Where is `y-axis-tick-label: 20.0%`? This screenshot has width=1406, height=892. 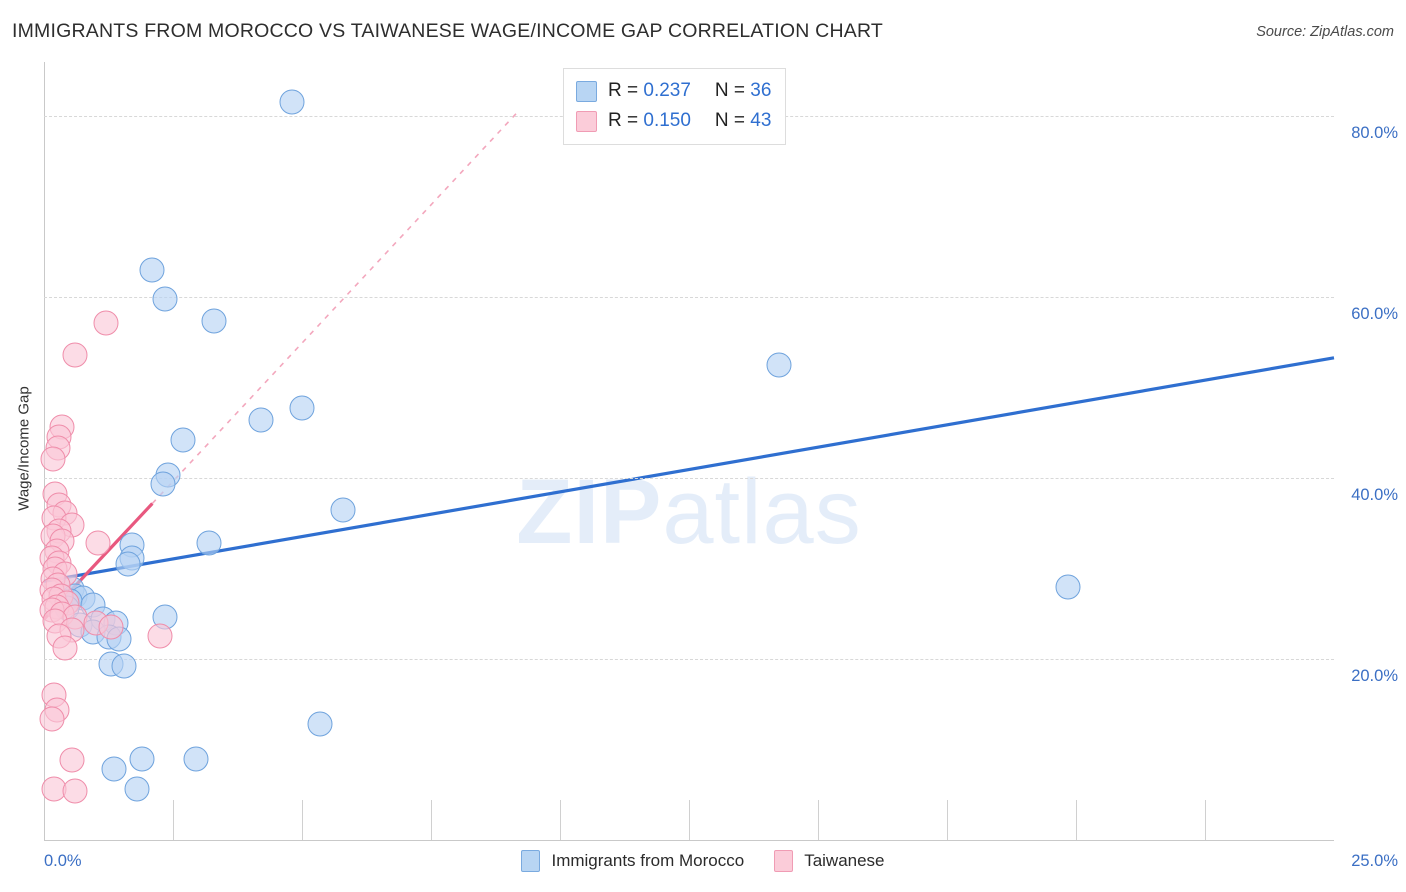 y-axis-tick-label: 20.0% is located at coordinates (1374, 676).